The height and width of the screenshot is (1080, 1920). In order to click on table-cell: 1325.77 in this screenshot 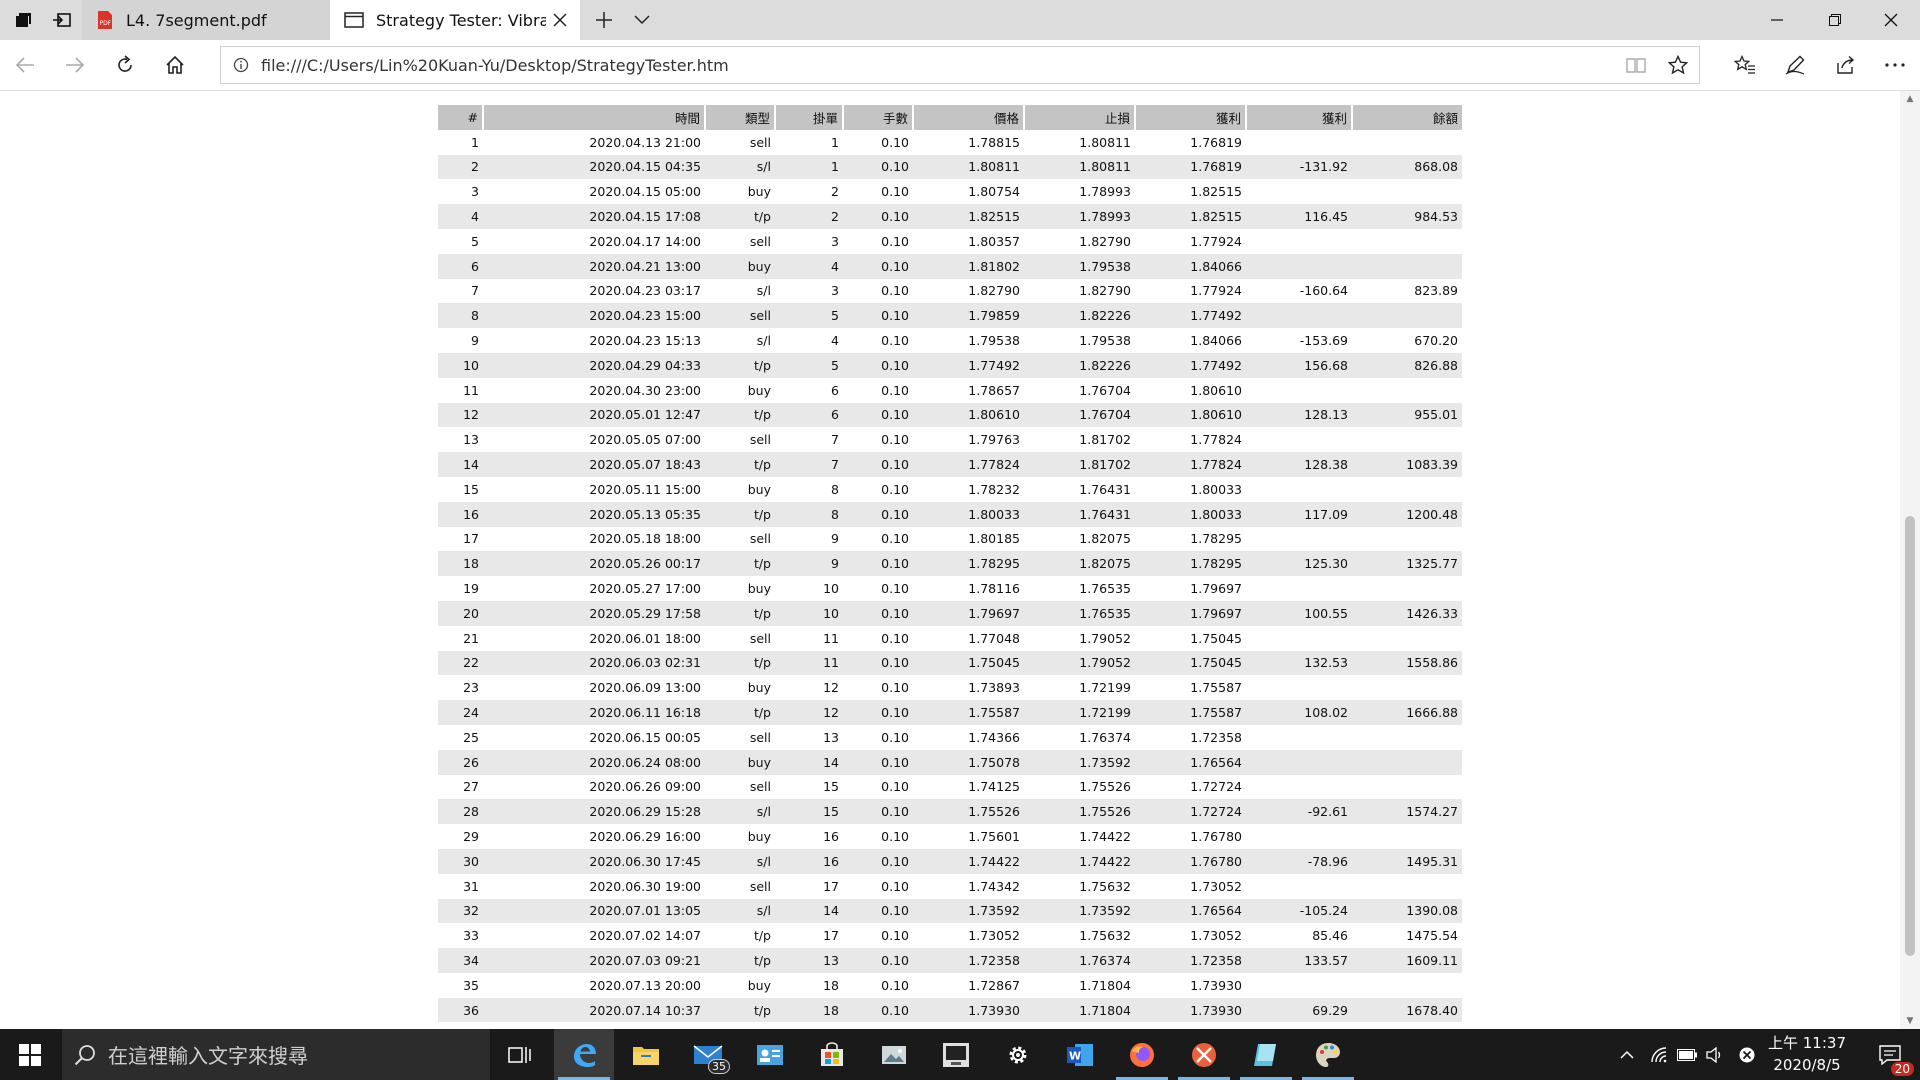, I will do `click(1407, 564)`.